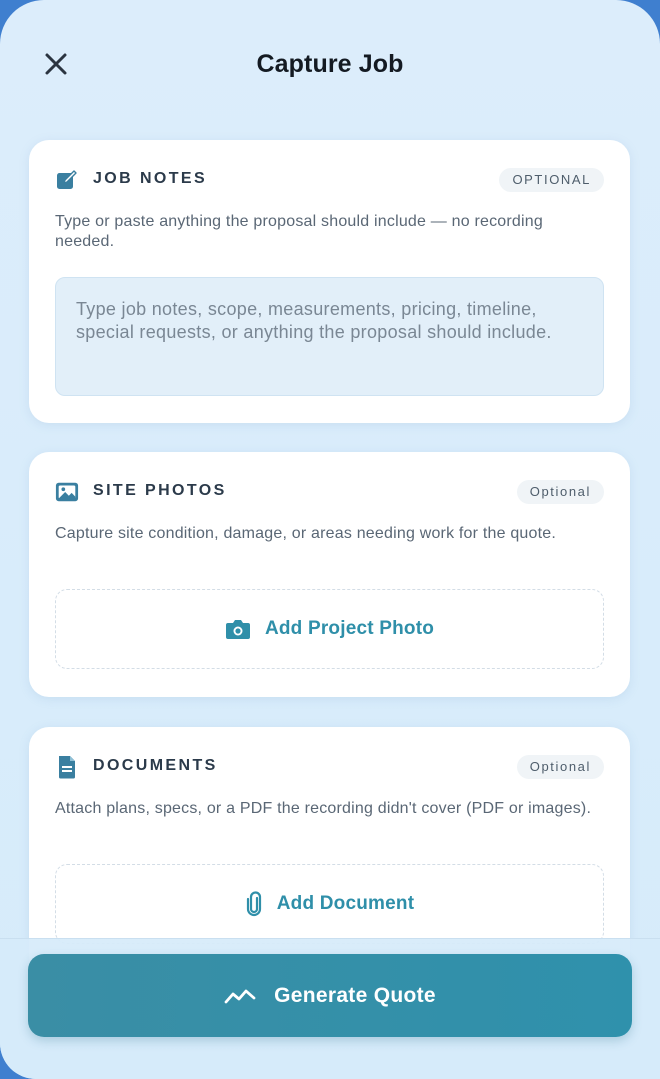  Describe the element at coordinates (345, 903) in the screenshot. I see `add-document-label: Add Document` at that location.